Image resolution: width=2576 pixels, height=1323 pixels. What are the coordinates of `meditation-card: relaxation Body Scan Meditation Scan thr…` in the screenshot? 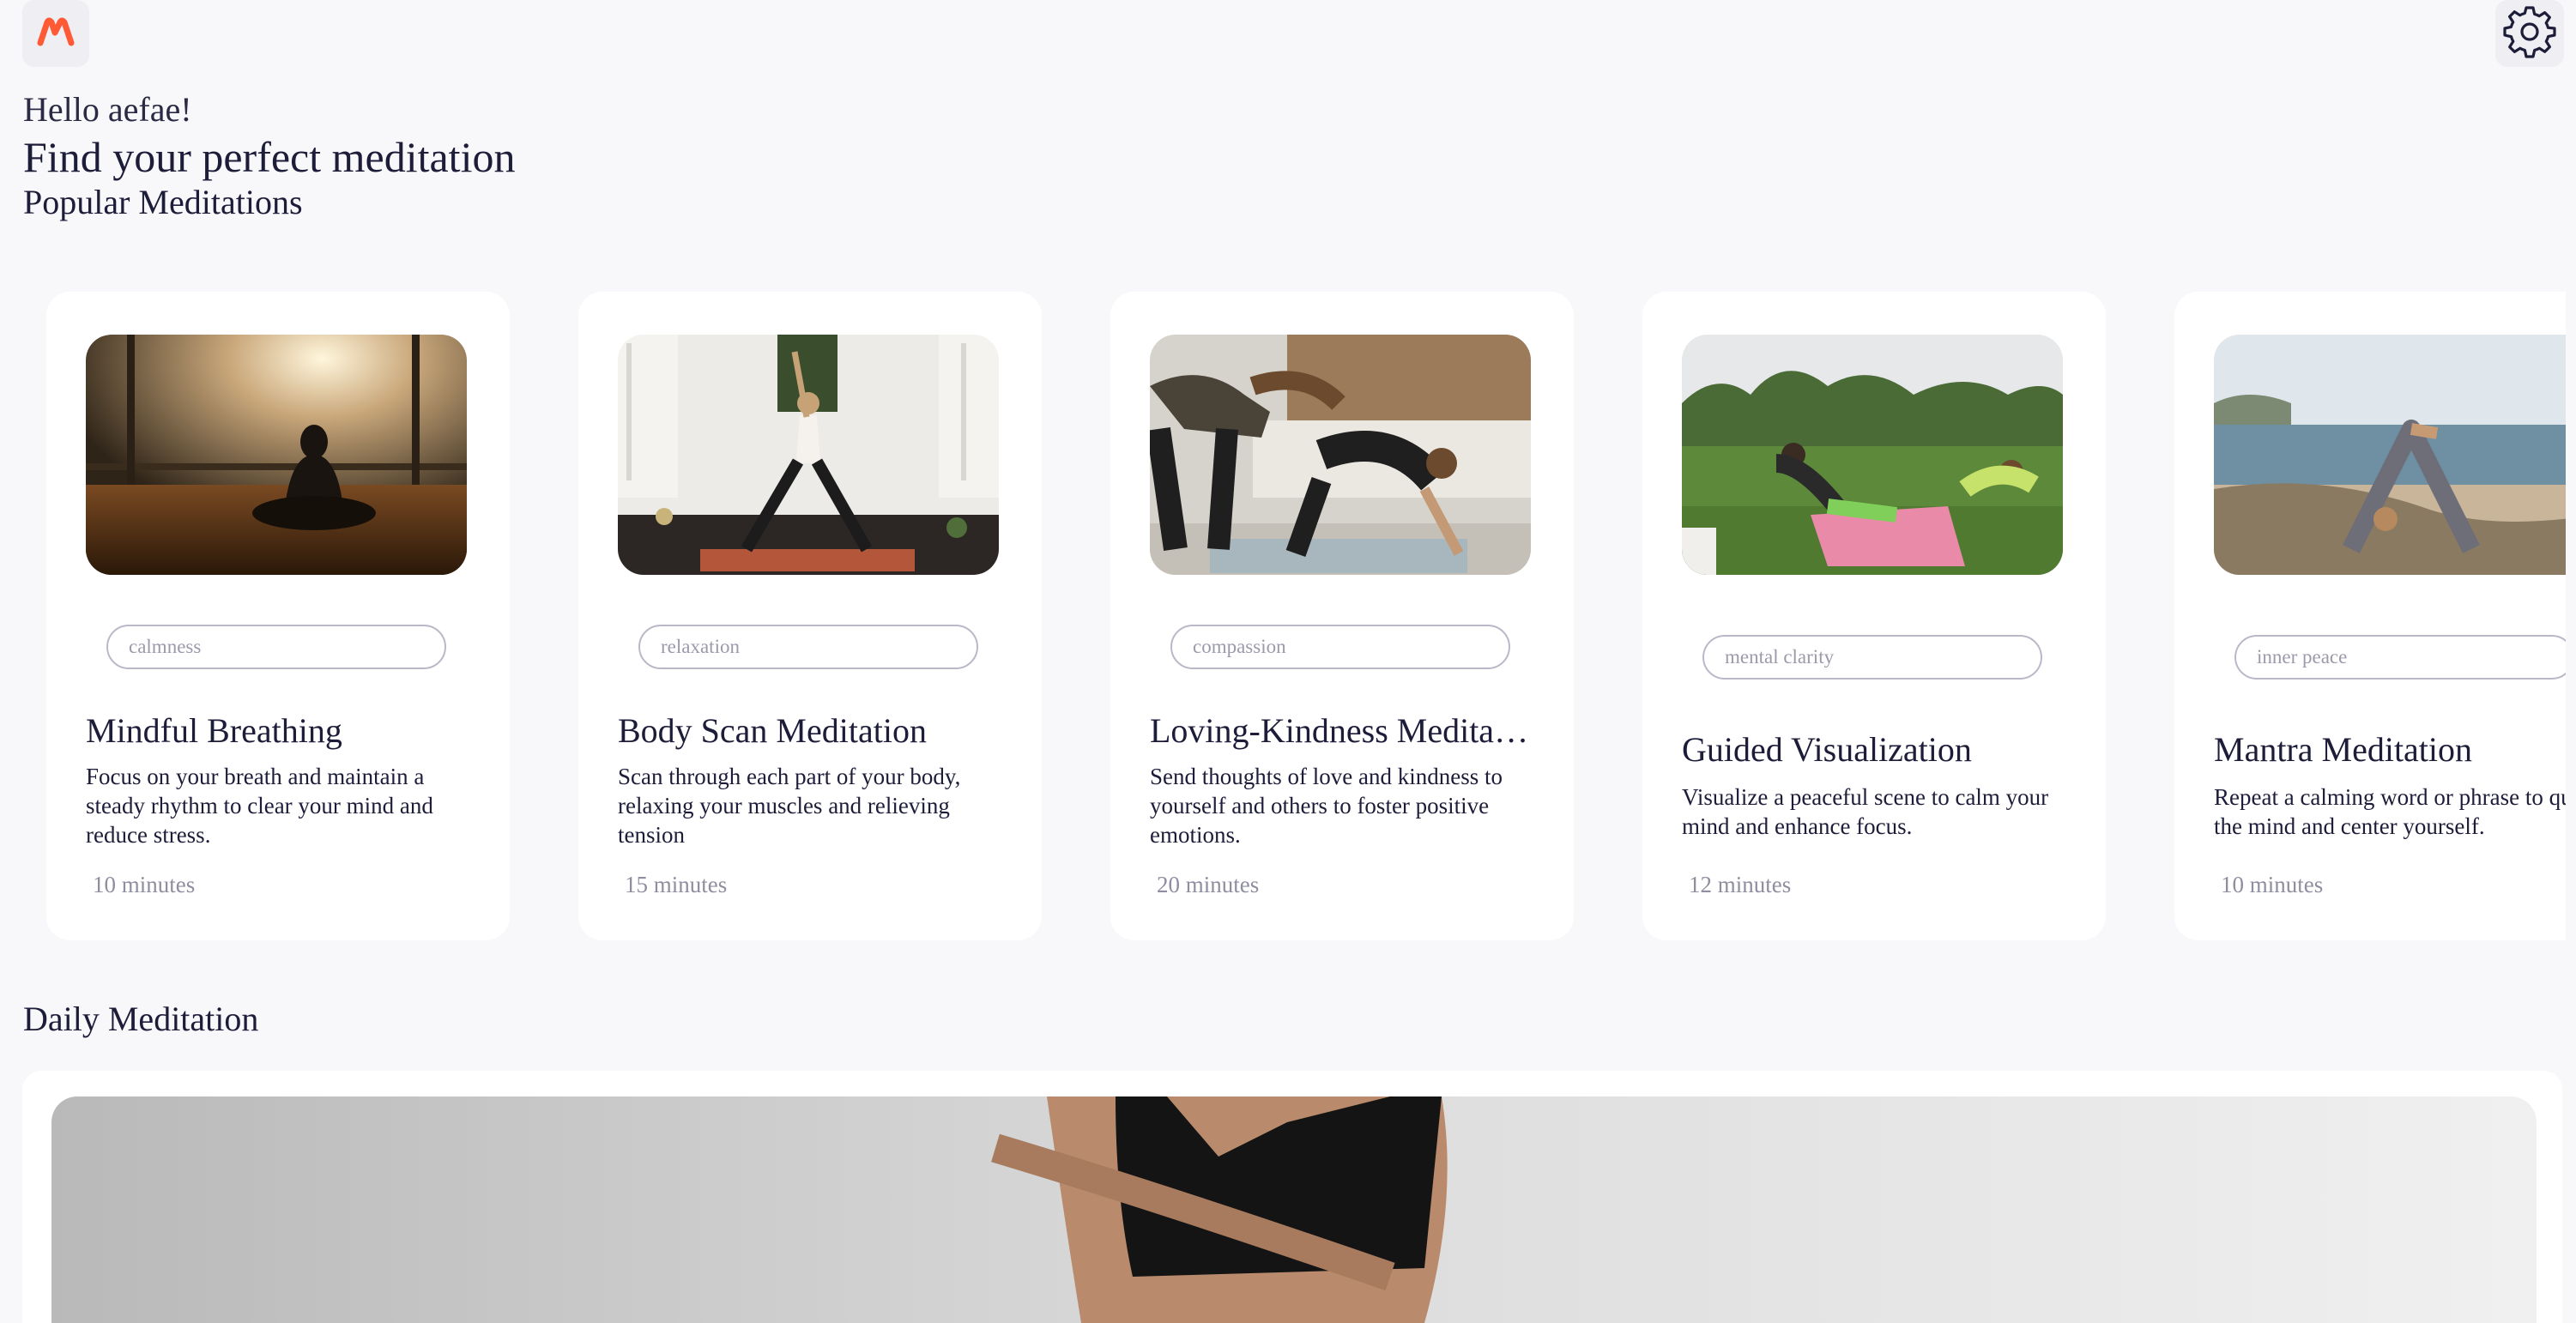 It's located at (810, 616).